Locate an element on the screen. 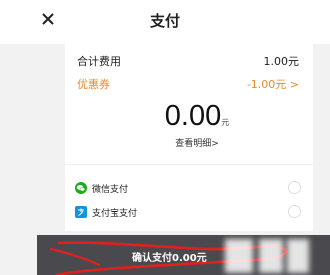  alipay-radio is located at coordinates (294, 211).